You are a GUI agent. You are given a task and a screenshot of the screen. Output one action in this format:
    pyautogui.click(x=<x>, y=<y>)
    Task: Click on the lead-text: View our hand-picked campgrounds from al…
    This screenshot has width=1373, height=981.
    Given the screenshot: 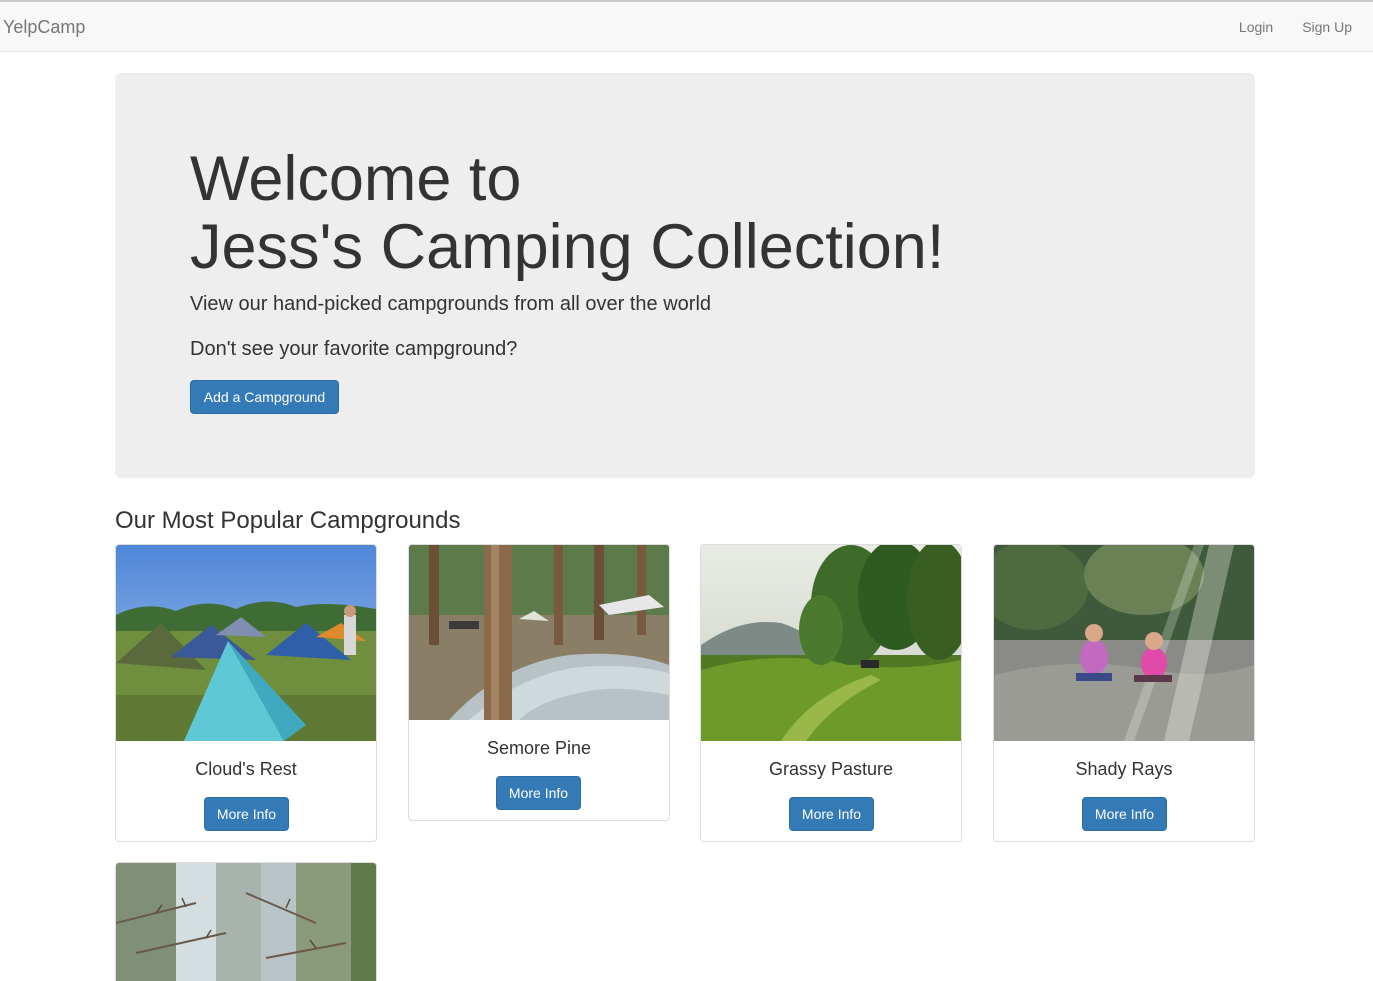 What is the action you would take?
    pyautogui.click(x=451, y=304)
    